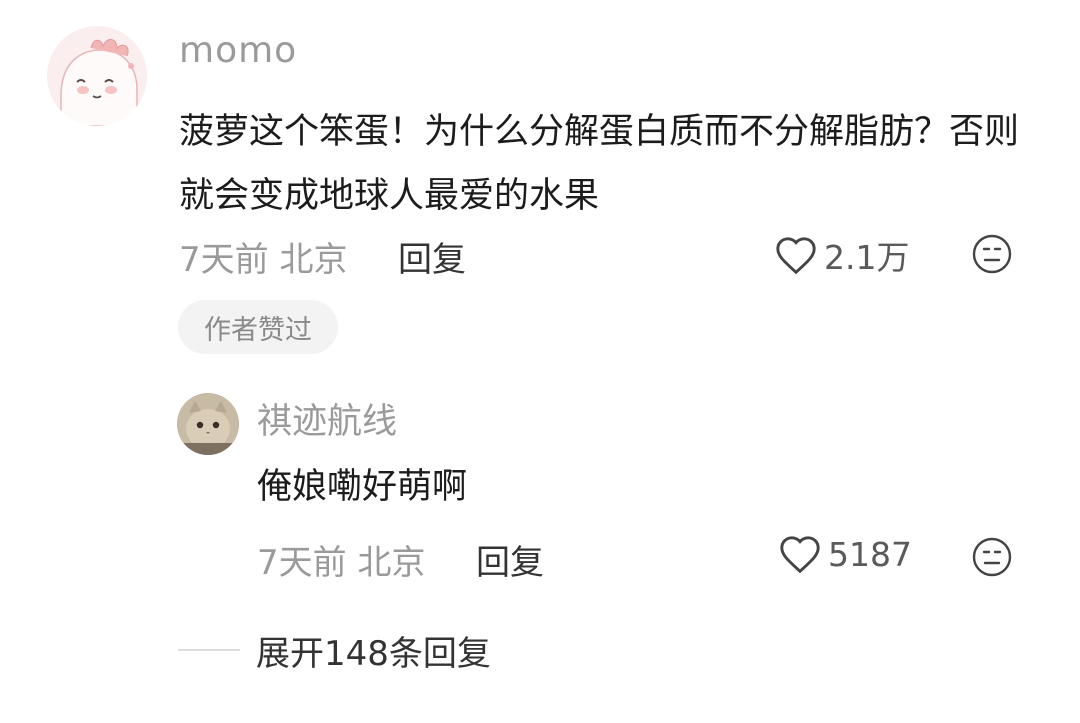 Image resolution: width=1080 pixels, height=723 pixels. I want to click on comment-username: momo, so click(238, 50).